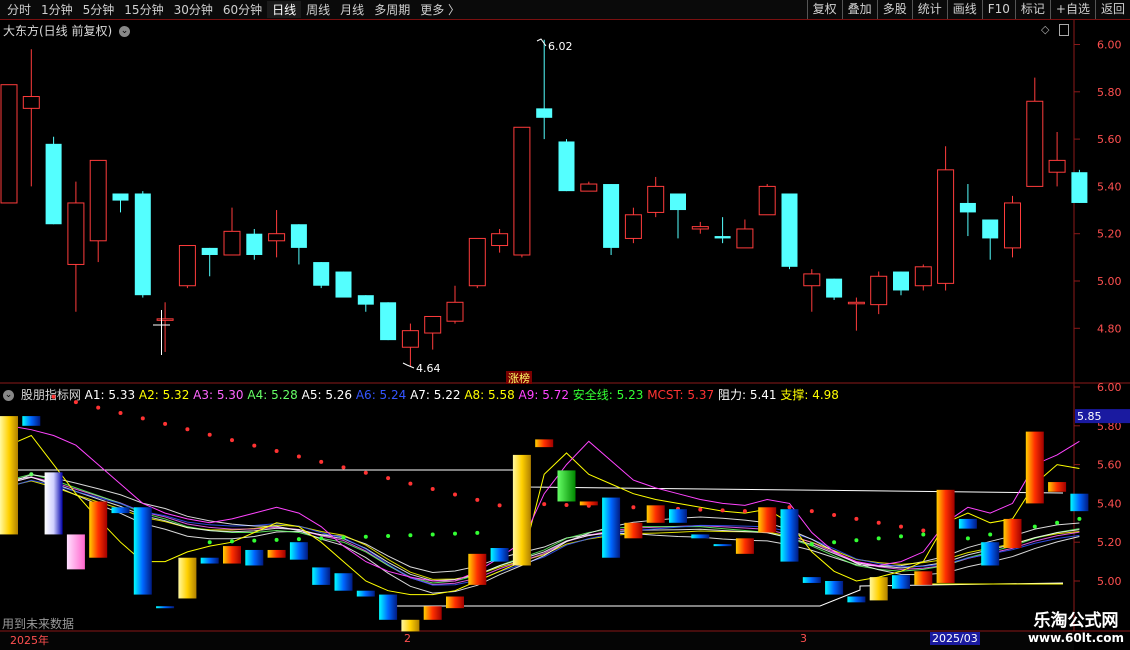 The image size is (1130, 650). What do you see at coordinates (1109, 387) in the screenshot?
I see `sub-tick-label: 6.00` at bounding box center [1109, 387].